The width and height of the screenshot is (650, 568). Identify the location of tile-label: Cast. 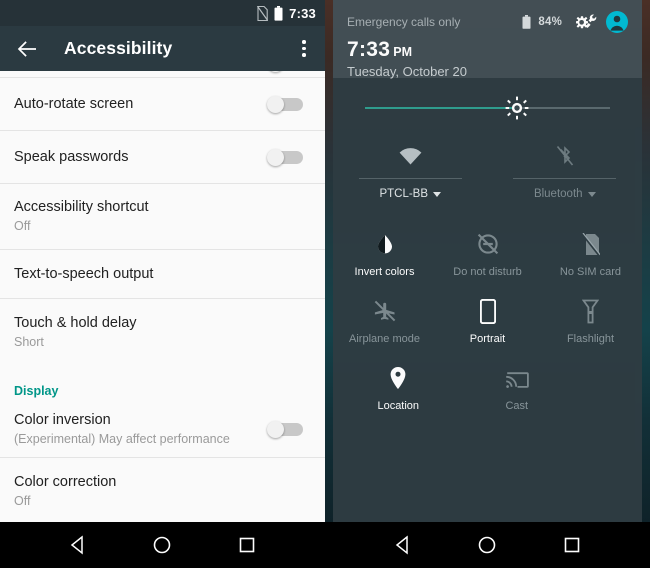
(517, 406).